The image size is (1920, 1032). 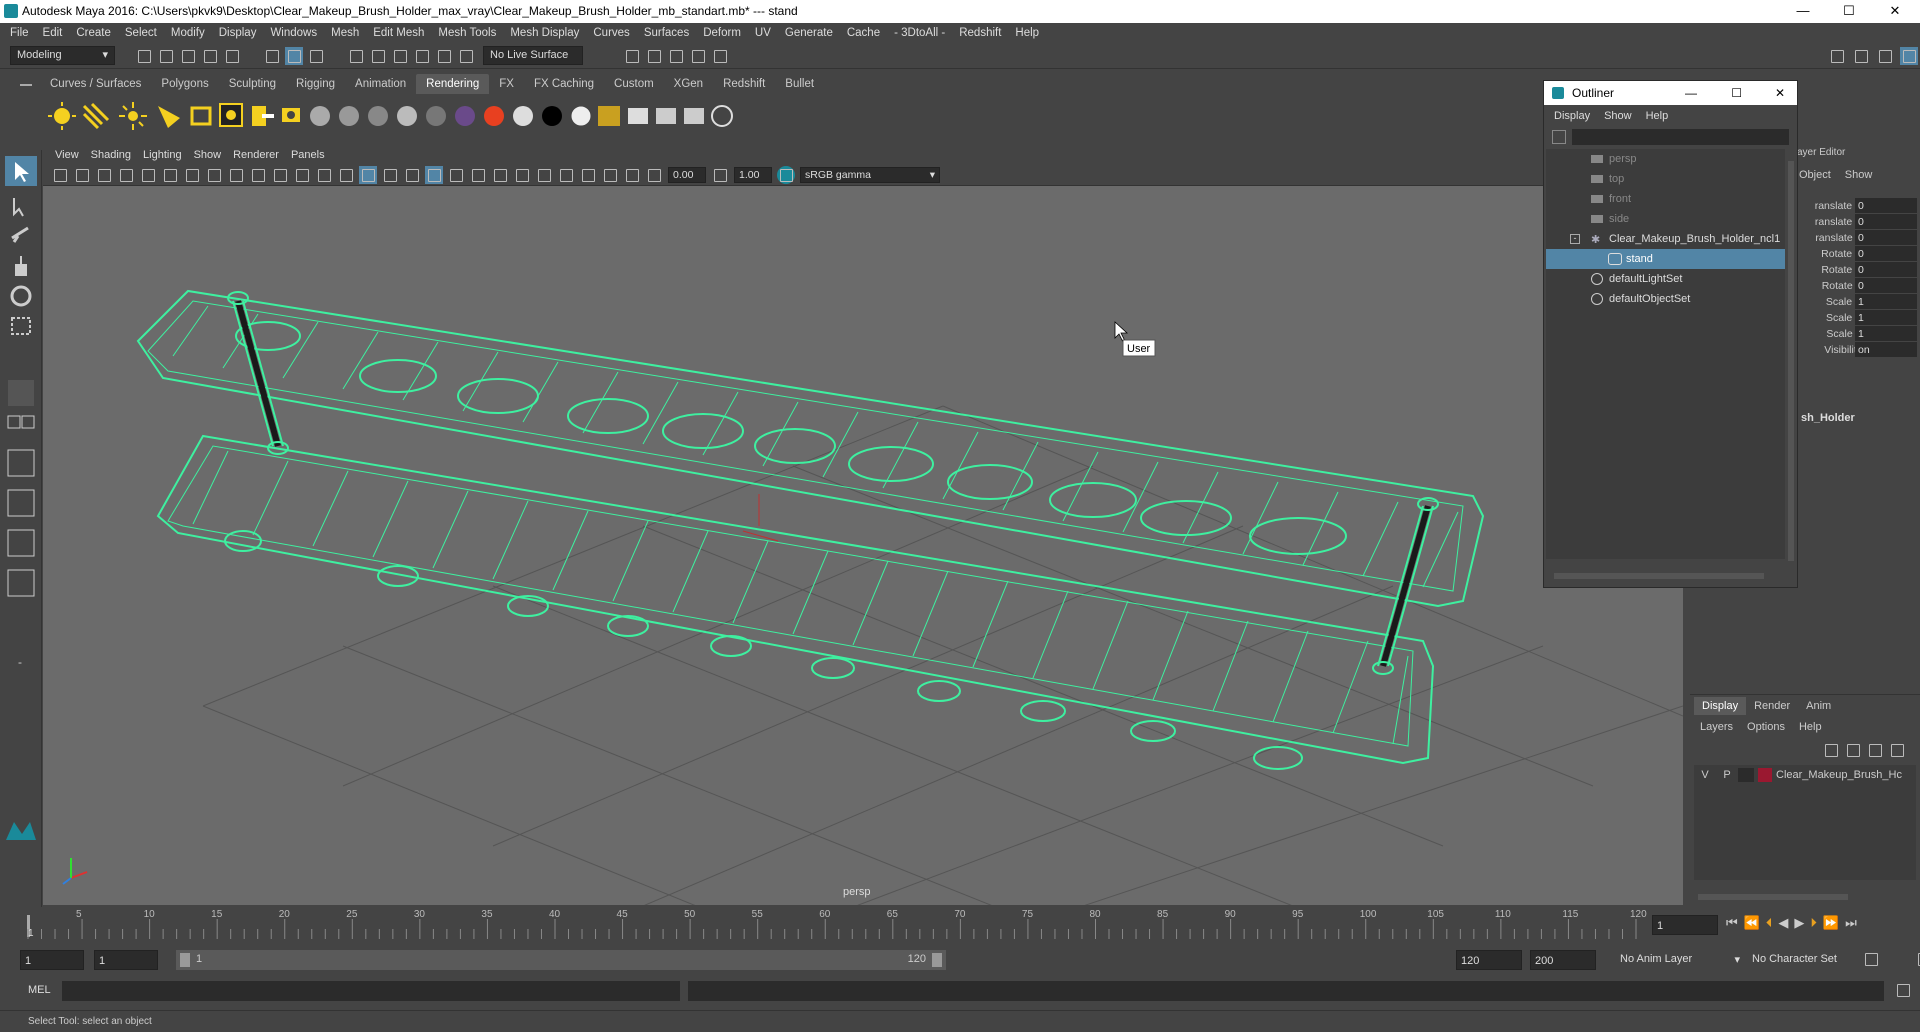 I want to click on menu-generate: Generate, so click(x=809, y=33).